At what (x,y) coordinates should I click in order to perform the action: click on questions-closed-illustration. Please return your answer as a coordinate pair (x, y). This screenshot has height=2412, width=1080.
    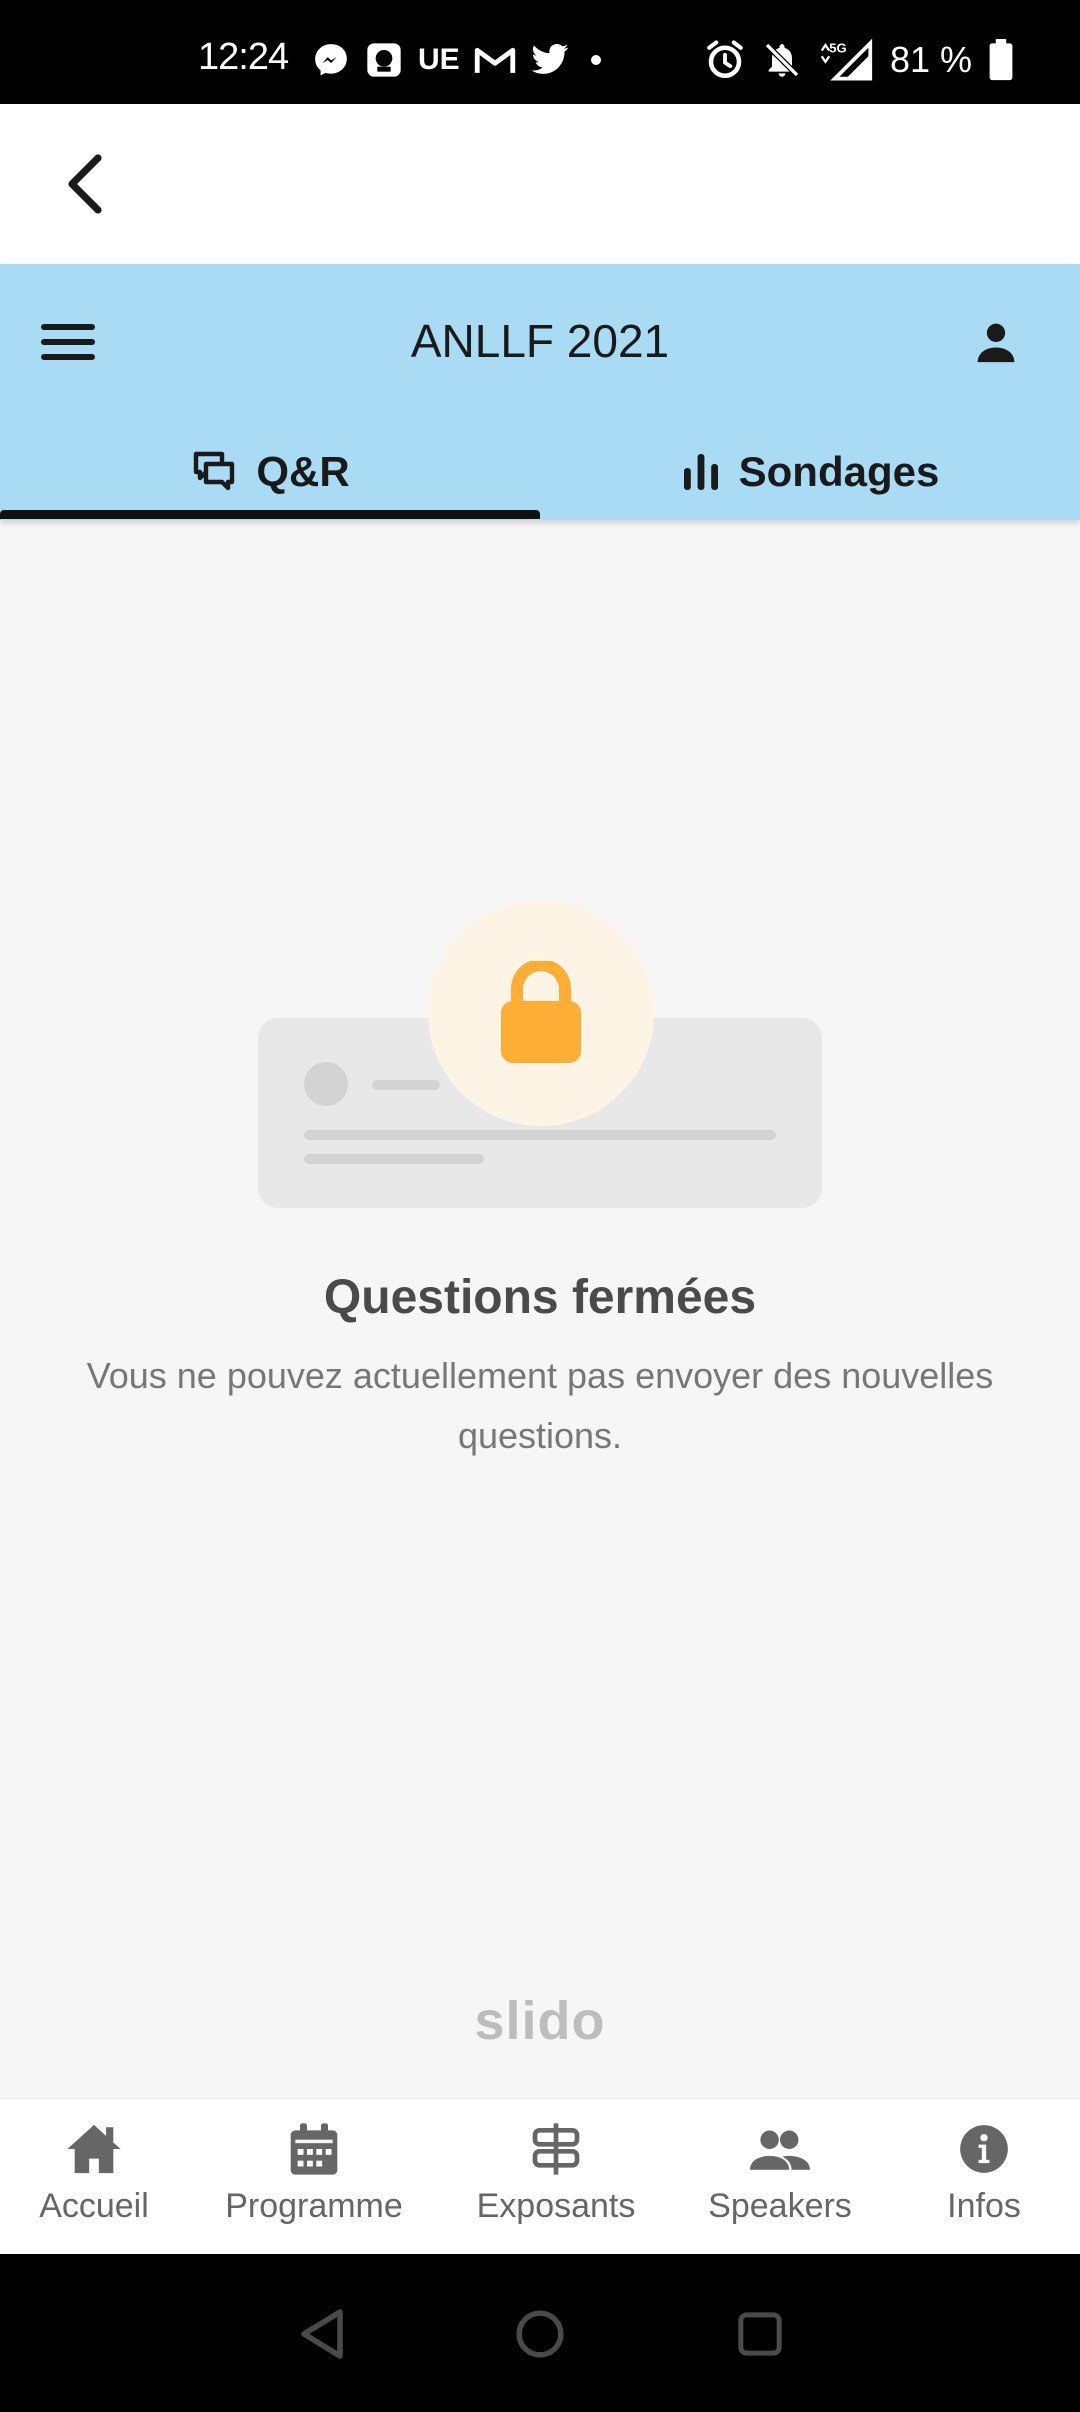
    Looking at the image, I should click on (540, 1055).